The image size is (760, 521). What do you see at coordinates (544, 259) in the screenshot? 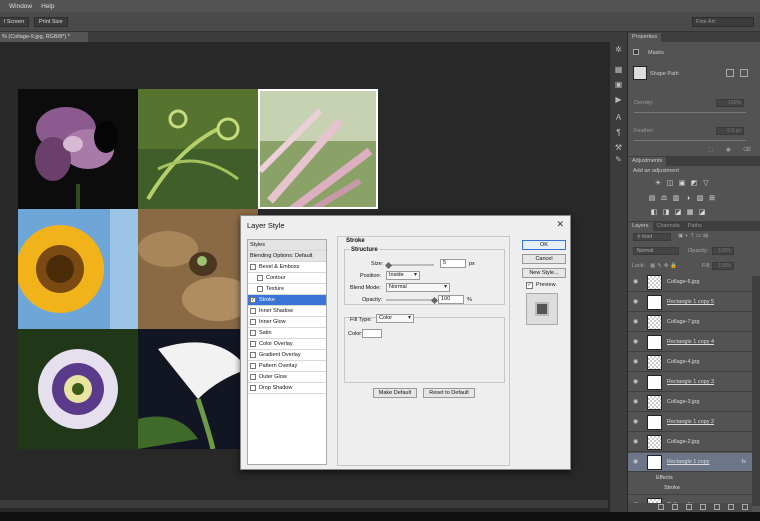
I see `cancel-button: Cancel` at bounding box center [544, 259].